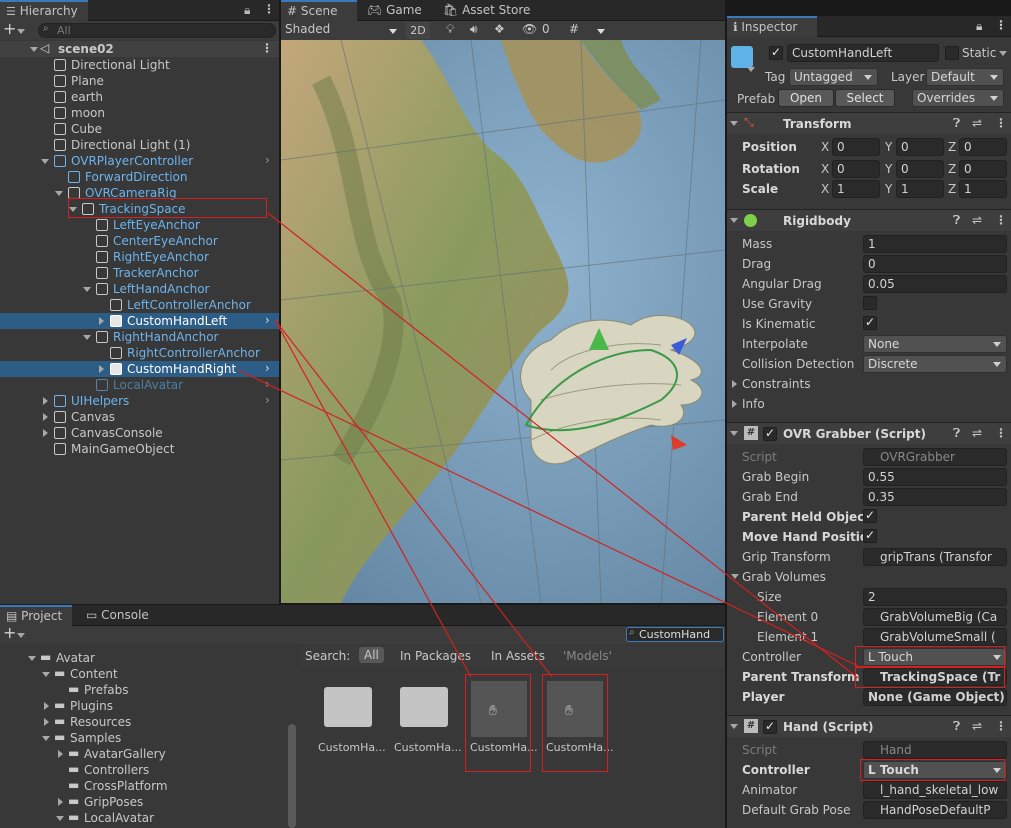  What do you see at coordinates (139, 433) in the screenshot?
I see `list-item: CanvasConsole` at bounding box center [139, 433].